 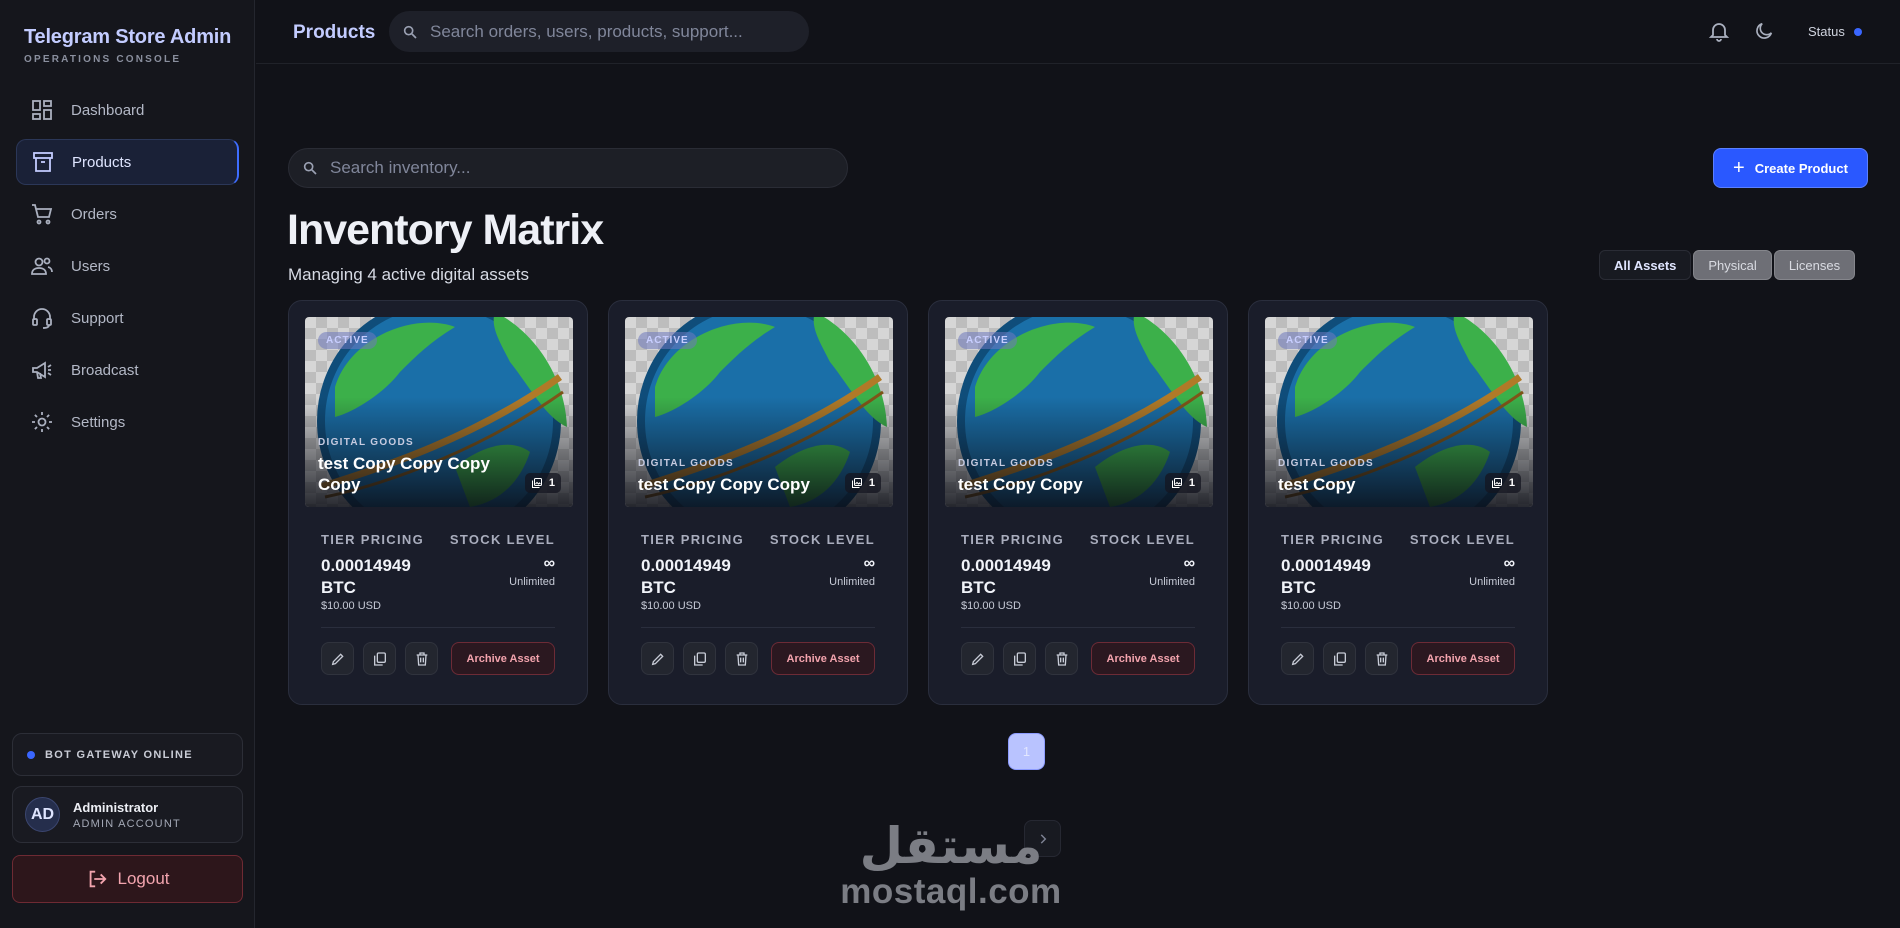 What do you see at coordinates (127, 266) in the screenshot?
I see `sidebar-item-users: Users` at bounding box center [127, 266].